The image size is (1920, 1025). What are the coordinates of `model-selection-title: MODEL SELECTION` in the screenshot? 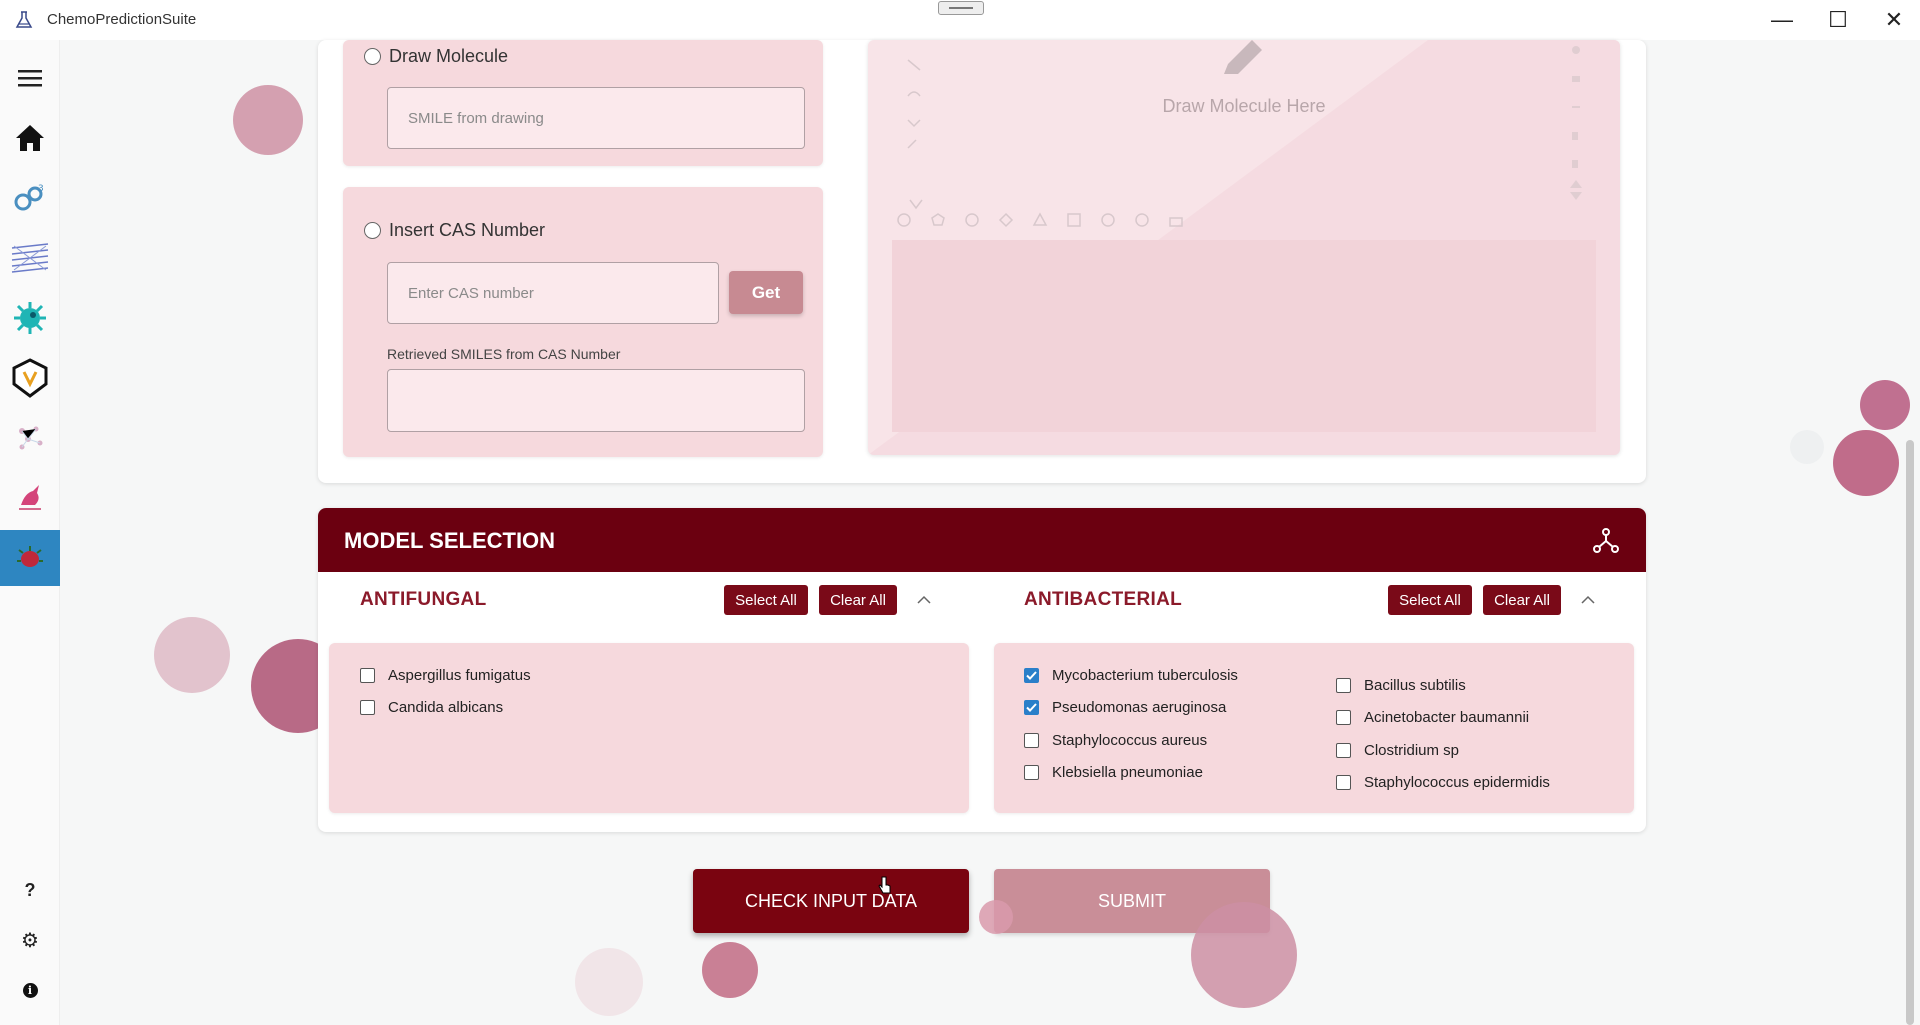 It's located at (450, 540).